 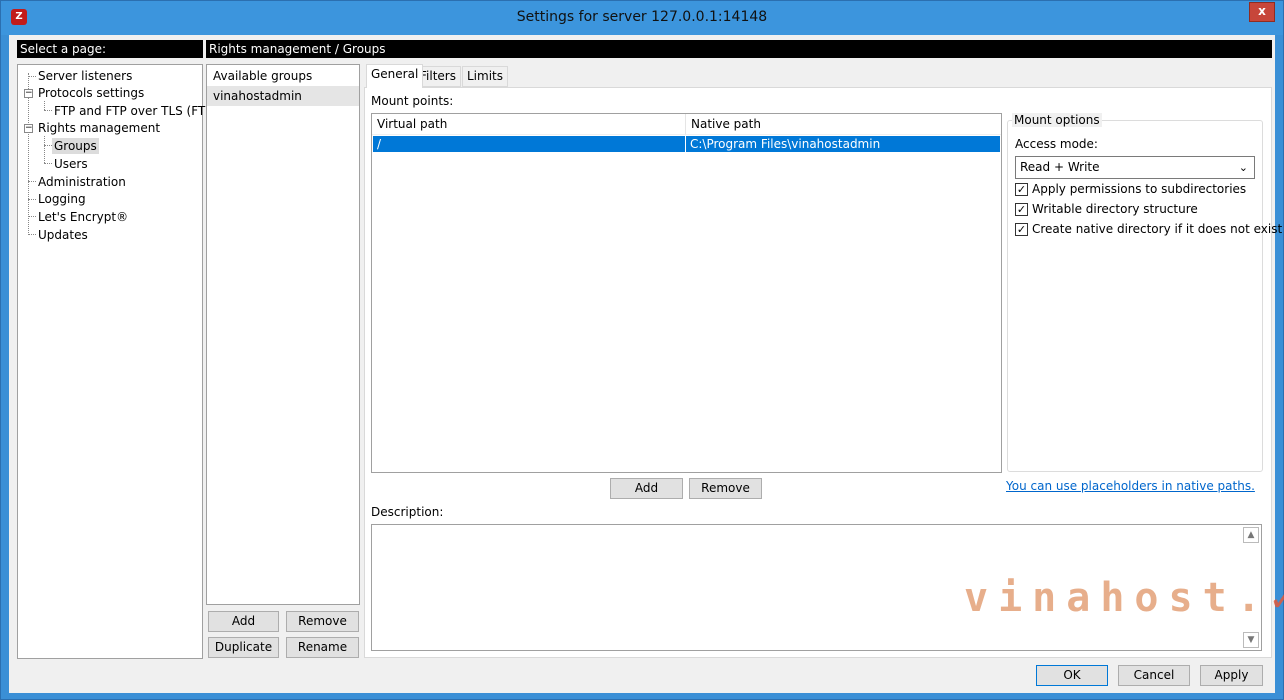 I want to click on writable-structure-checkbox: ✓ Writable directory structure, so click(x=1106, y=210).